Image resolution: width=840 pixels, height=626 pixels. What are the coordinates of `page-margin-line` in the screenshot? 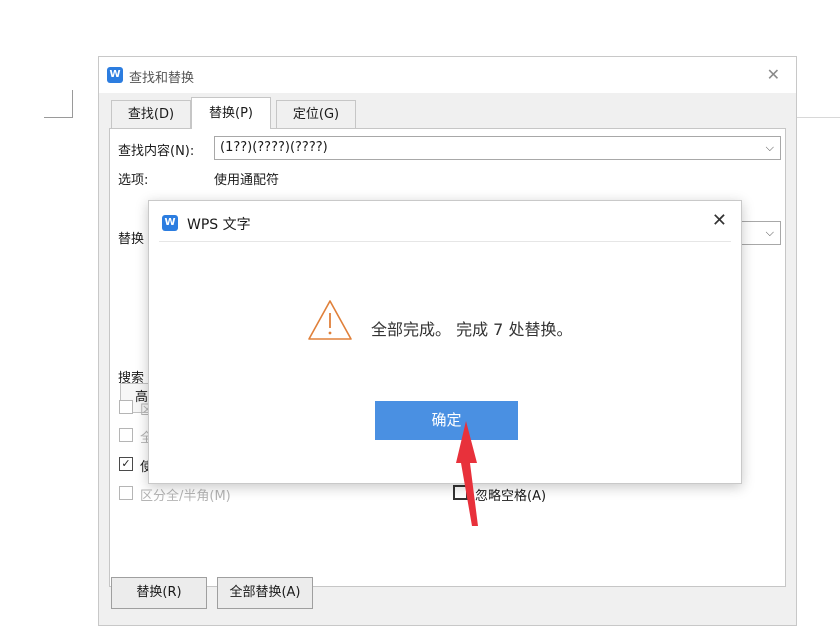 It's located at (818, 117).